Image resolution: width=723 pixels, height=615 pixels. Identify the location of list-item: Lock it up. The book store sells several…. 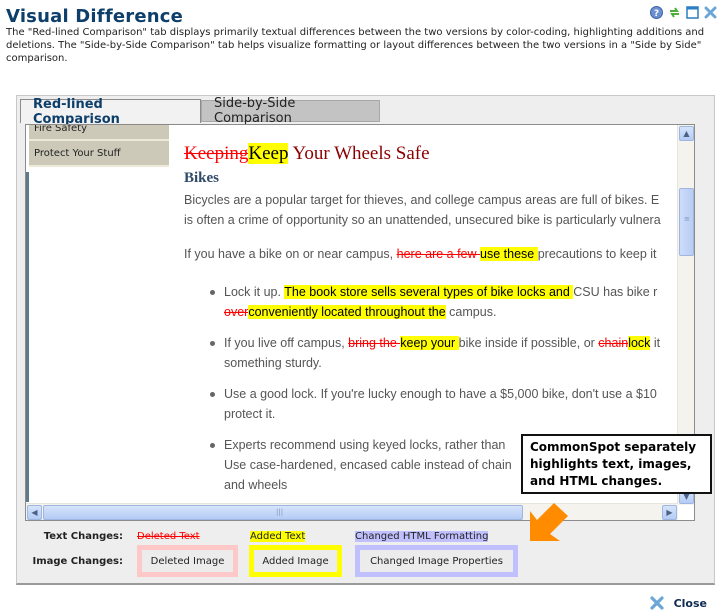
(451, 302).